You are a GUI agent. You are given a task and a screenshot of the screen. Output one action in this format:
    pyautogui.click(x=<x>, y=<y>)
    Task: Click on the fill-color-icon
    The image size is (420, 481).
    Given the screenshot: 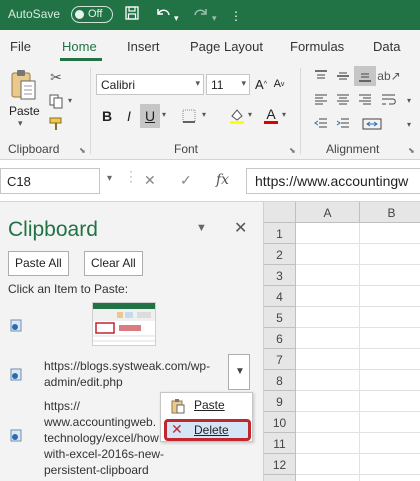 What is the action you would take?
    pyautogui.click(x=237, y=116)
    